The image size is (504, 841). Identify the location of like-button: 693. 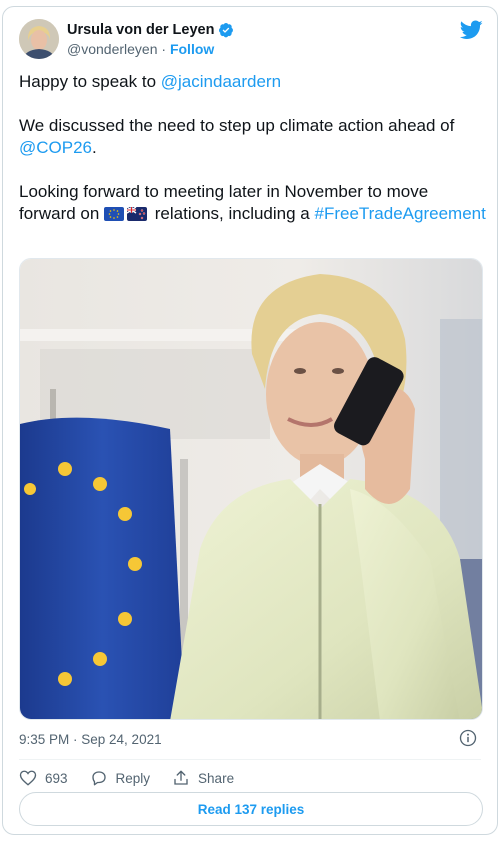
(43, 778).